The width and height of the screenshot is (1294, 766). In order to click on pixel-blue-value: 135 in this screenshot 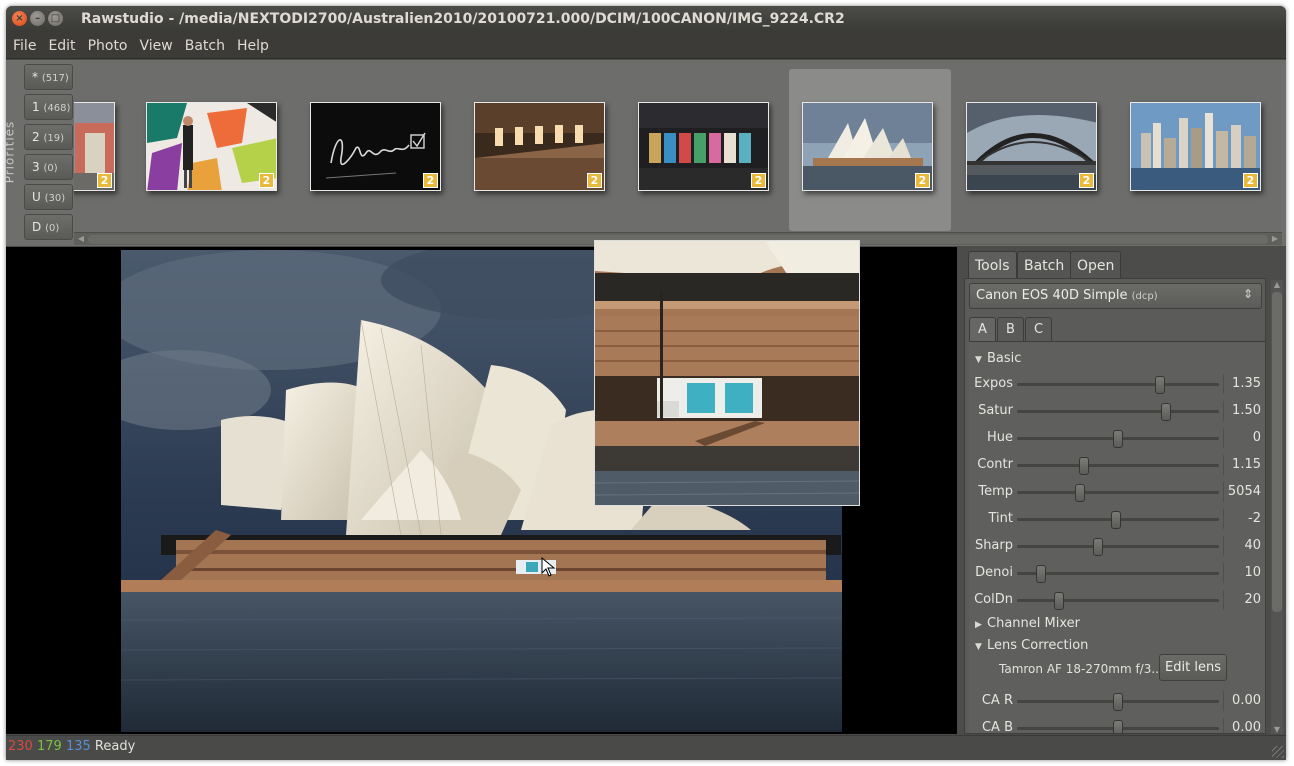, I will do `click(78, 746)`.